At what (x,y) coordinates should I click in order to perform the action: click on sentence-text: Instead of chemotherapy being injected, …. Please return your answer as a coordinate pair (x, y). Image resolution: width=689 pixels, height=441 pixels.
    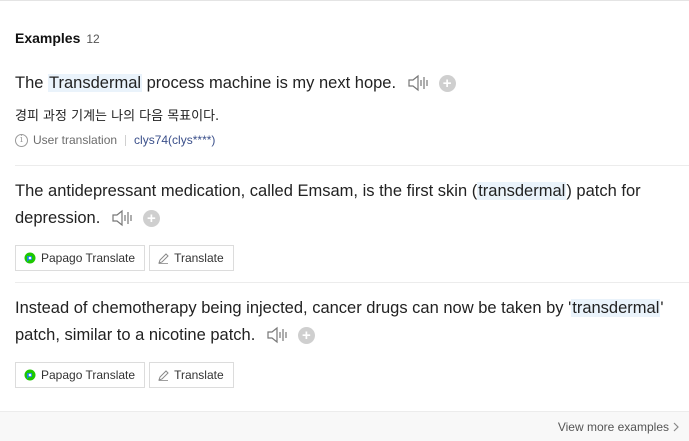
    Looking at the image, I should click on (293, 308).